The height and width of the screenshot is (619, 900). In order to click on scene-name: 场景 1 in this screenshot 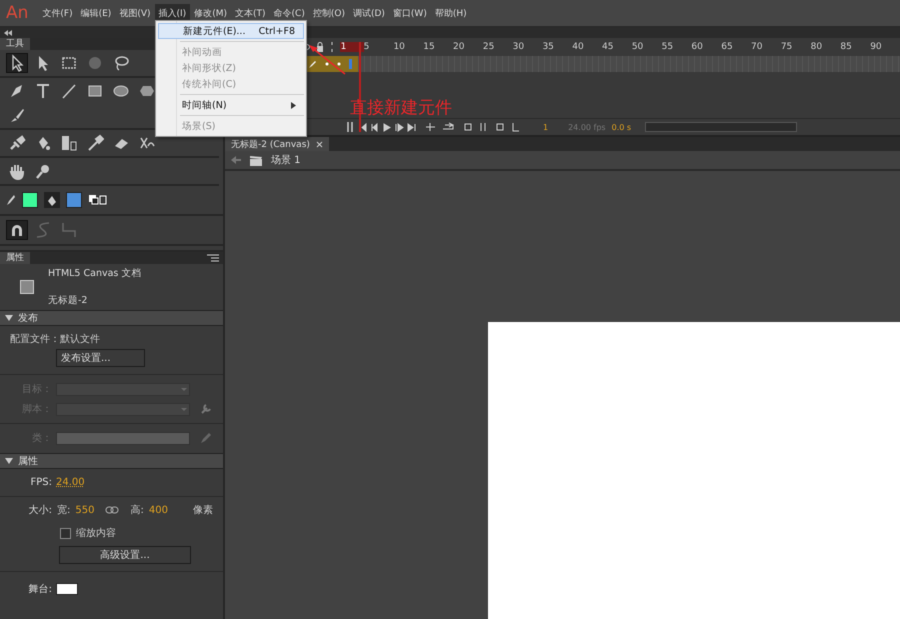, I will do `click(286, 160)`.